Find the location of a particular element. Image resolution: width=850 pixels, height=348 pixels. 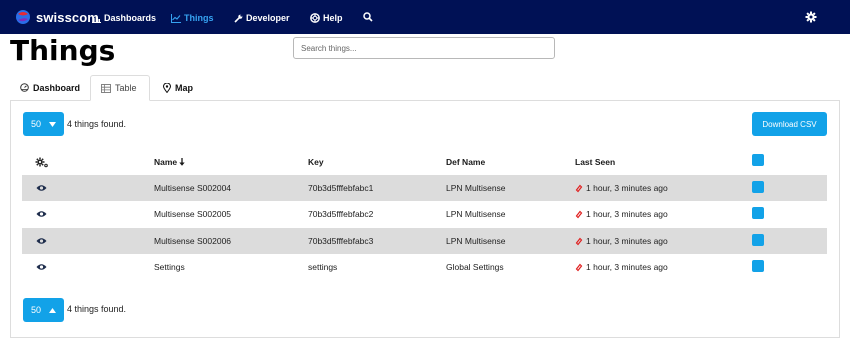

cell-key: 70b3d5fffebfabc1 is located at coordinates (341, 188).